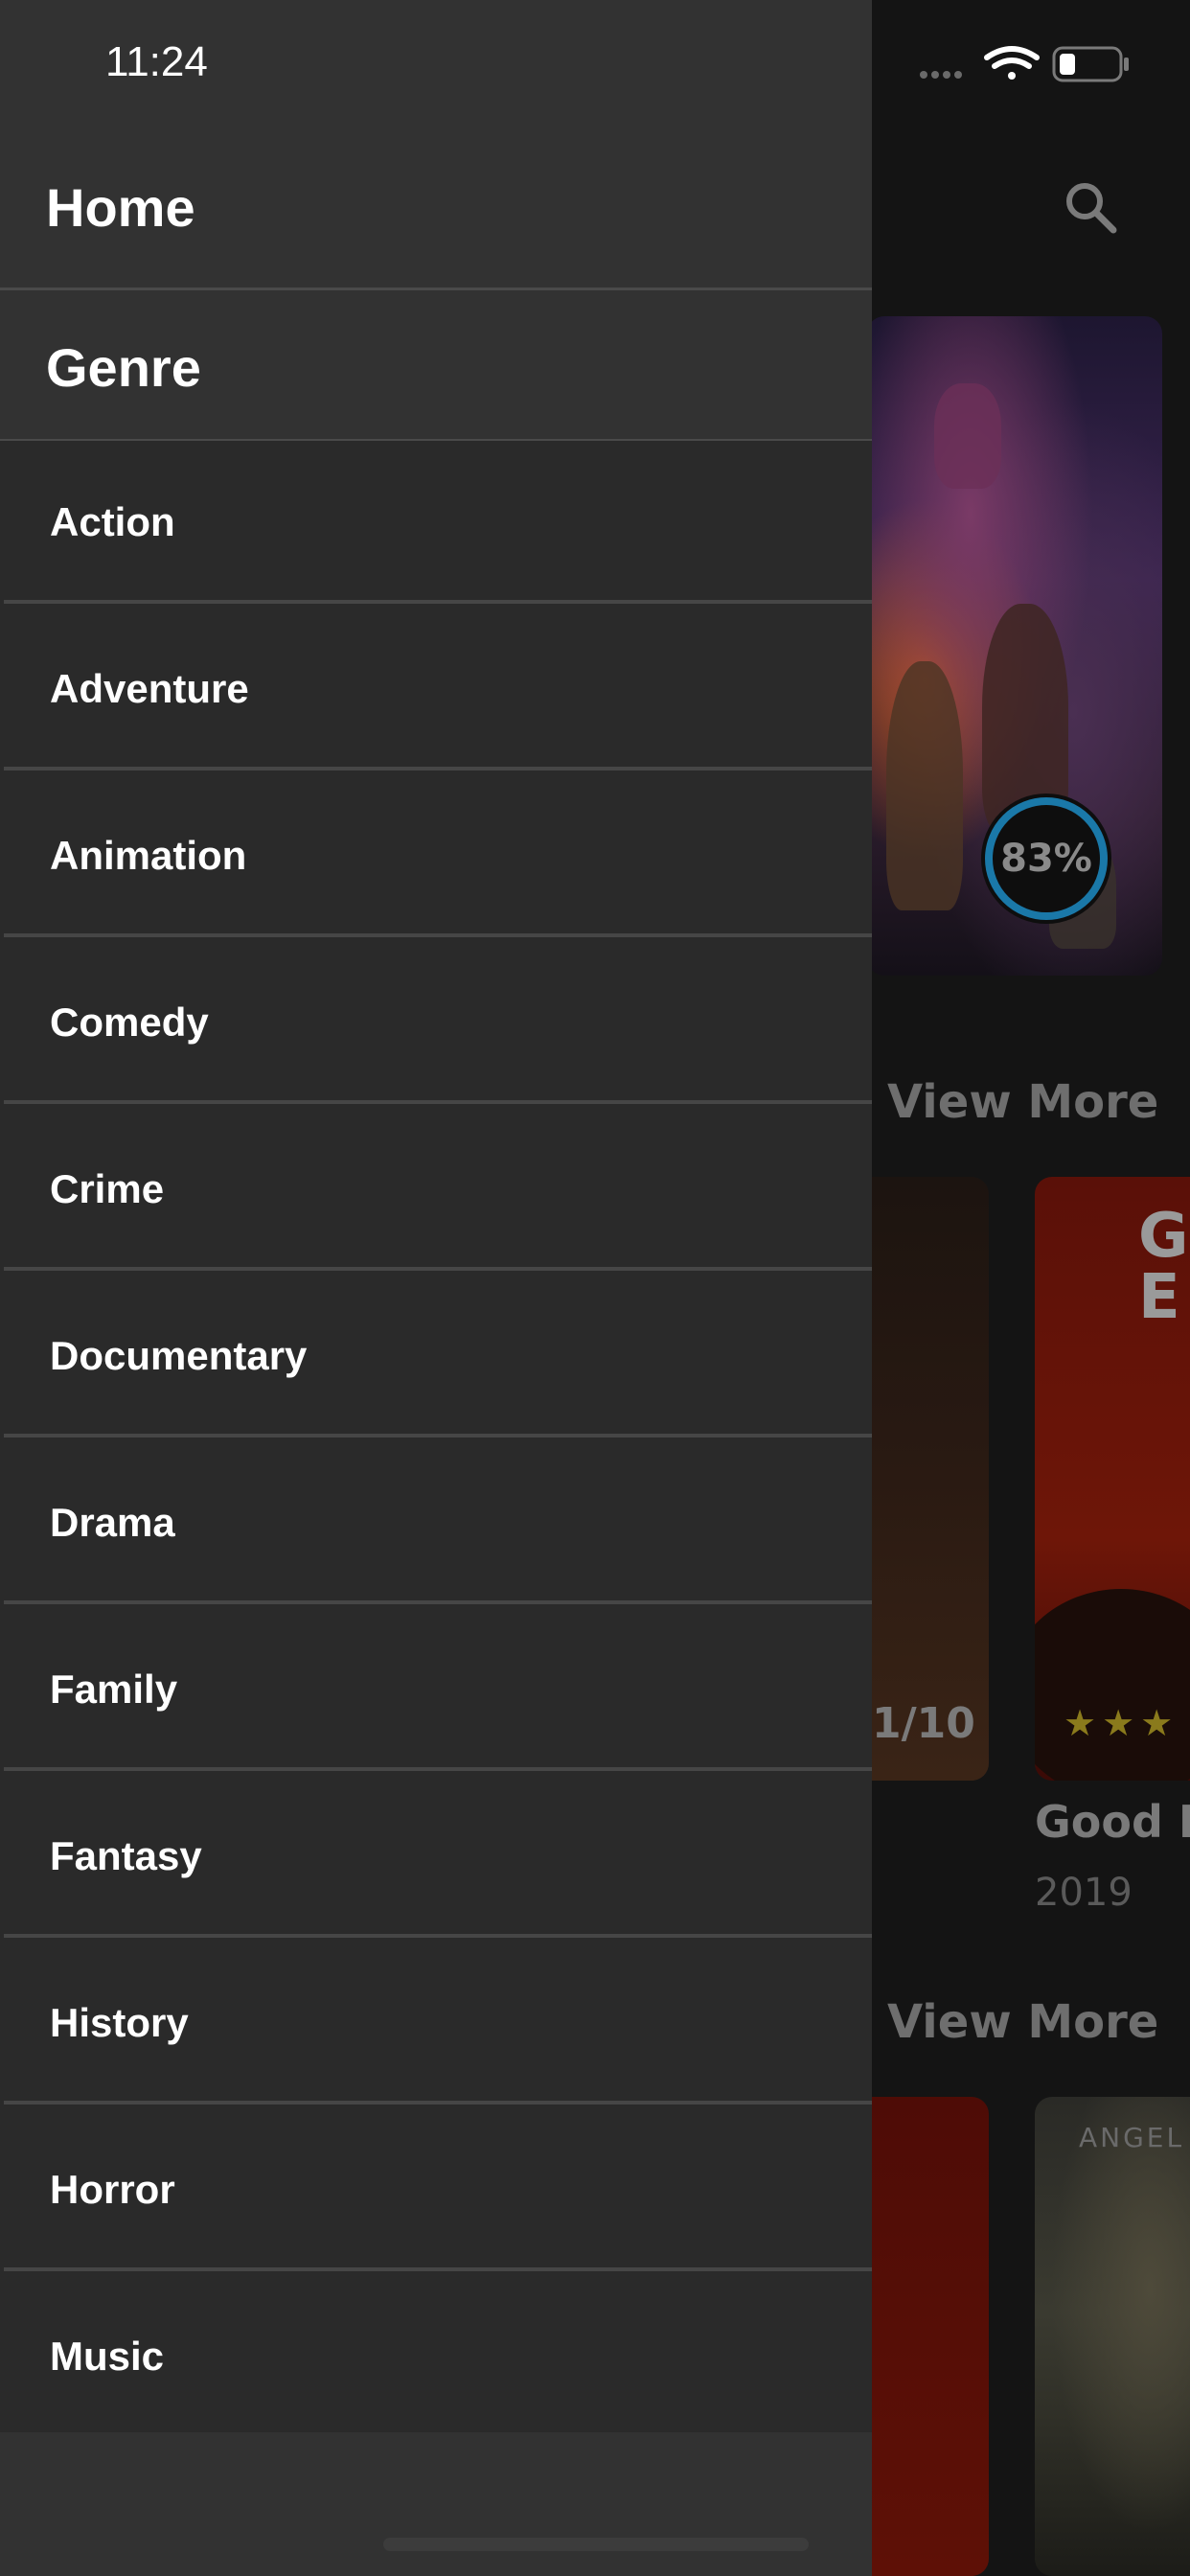 The image size is (1190, 2576). What do you see at coordinates (1112, 1822) in the screenshot?
I see `movie-title: Good B` at bounding box center [1112, 1822].